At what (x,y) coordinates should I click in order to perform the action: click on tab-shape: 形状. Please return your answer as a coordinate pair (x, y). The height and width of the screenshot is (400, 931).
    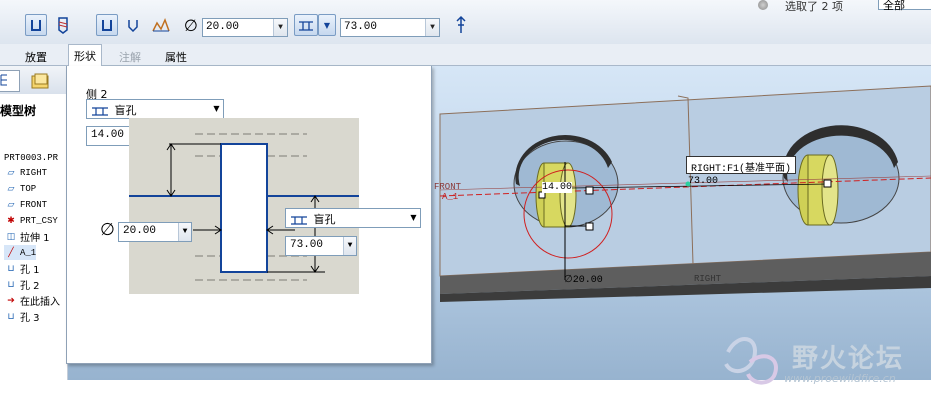
    Looking at the image, I should click on (85, 55).